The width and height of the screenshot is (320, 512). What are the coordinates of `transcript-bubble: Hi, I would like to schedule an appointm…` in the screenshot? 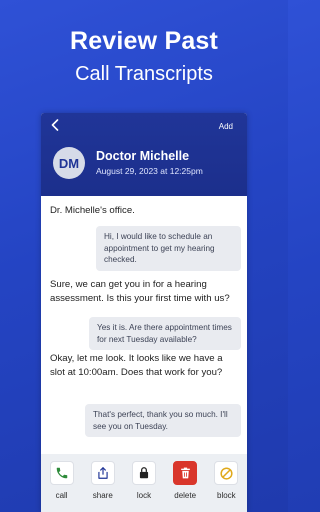 It's located at (168, 248).